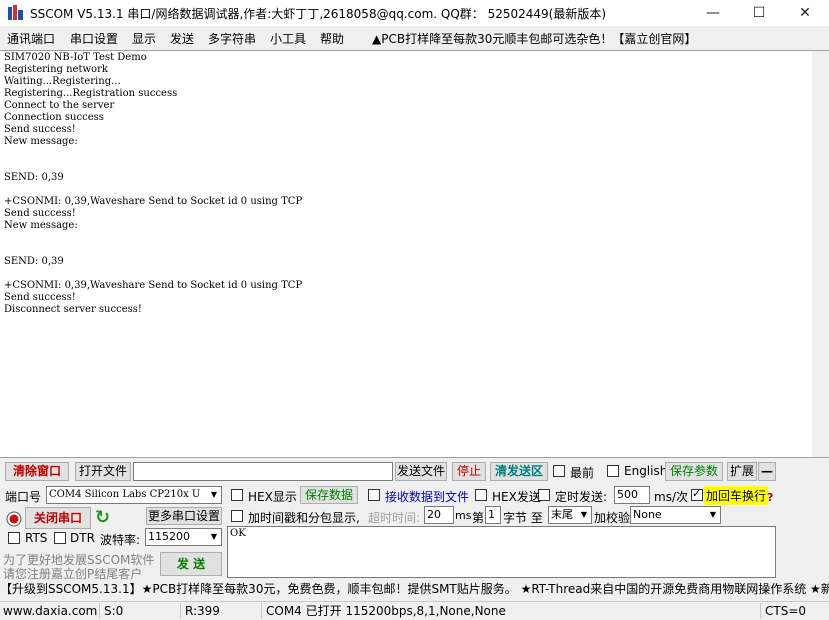  I want to click on baud-label: 波特率:, so click(120, 540).